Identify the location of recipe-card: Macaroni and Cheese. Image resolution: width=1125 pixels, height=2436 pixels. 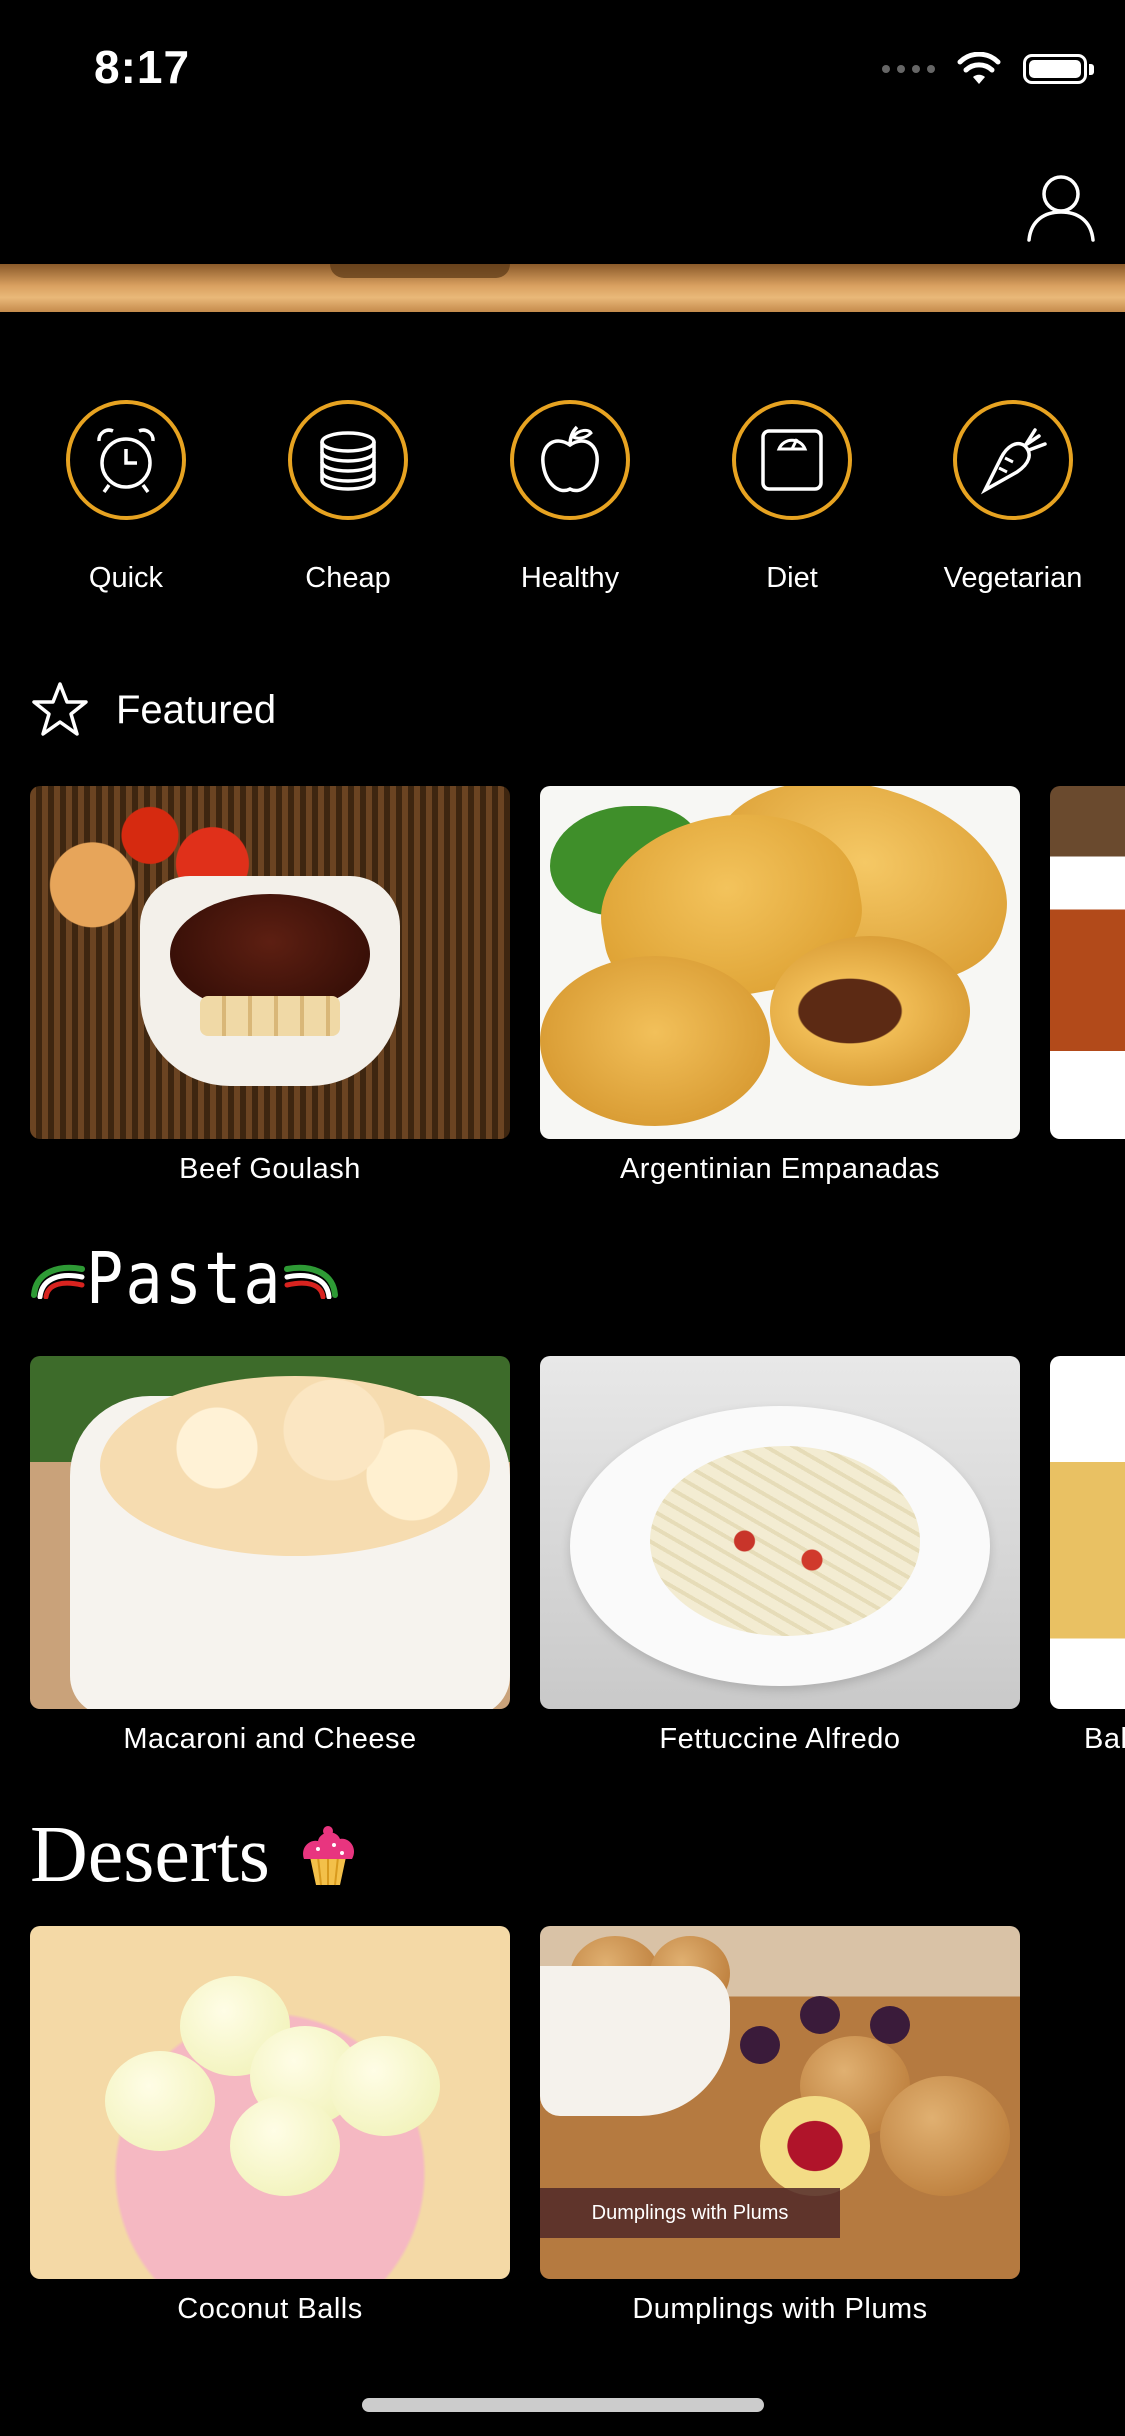
(270, 1556).